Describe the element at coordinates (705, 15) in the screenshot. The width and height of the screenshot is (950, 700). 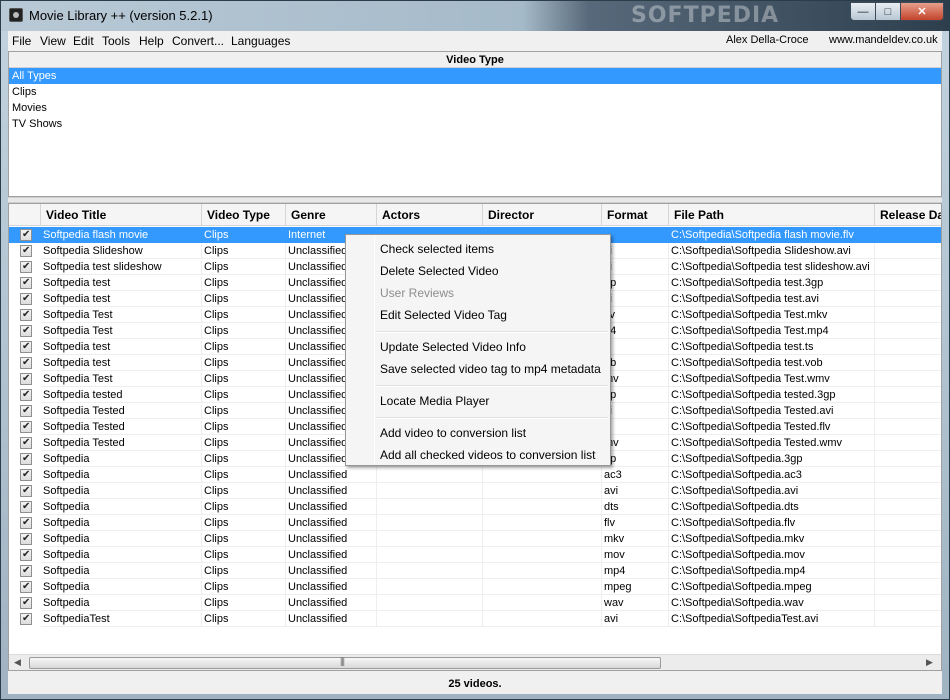
I see `watermark-logo: SOFTPEDIA` at that location.